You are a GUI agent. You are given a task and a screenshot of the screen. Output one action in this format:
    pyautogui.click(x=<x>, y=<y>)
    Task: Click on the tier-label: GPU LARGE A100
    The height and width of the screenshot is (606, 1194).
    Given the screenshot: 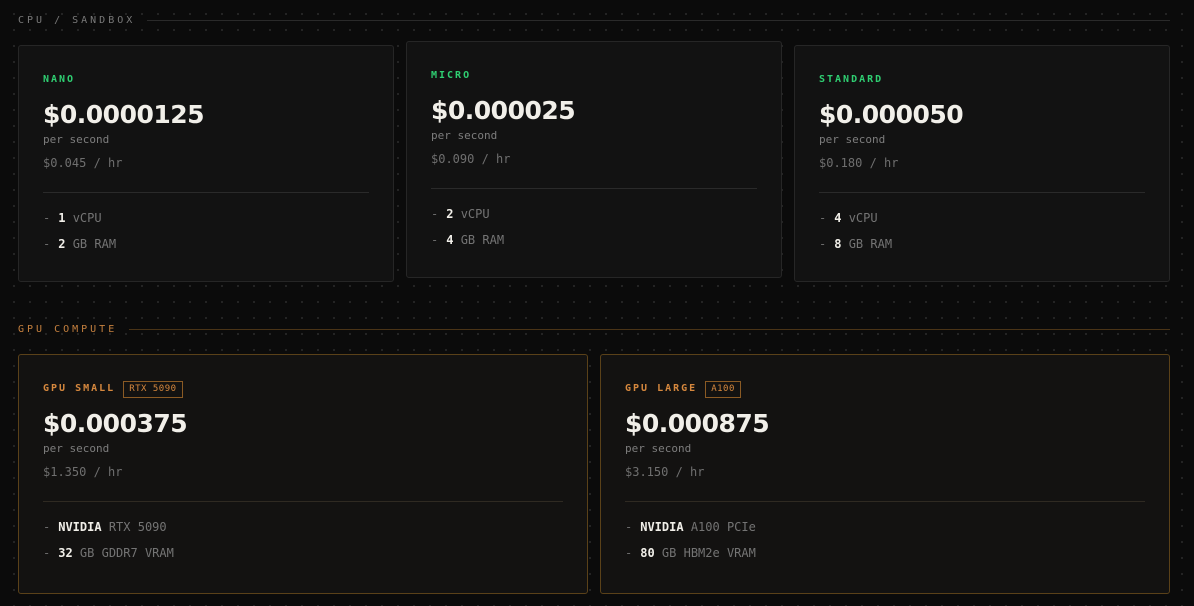 What is the action you would take?
    pyautogui.click(x=885, y=389)
    